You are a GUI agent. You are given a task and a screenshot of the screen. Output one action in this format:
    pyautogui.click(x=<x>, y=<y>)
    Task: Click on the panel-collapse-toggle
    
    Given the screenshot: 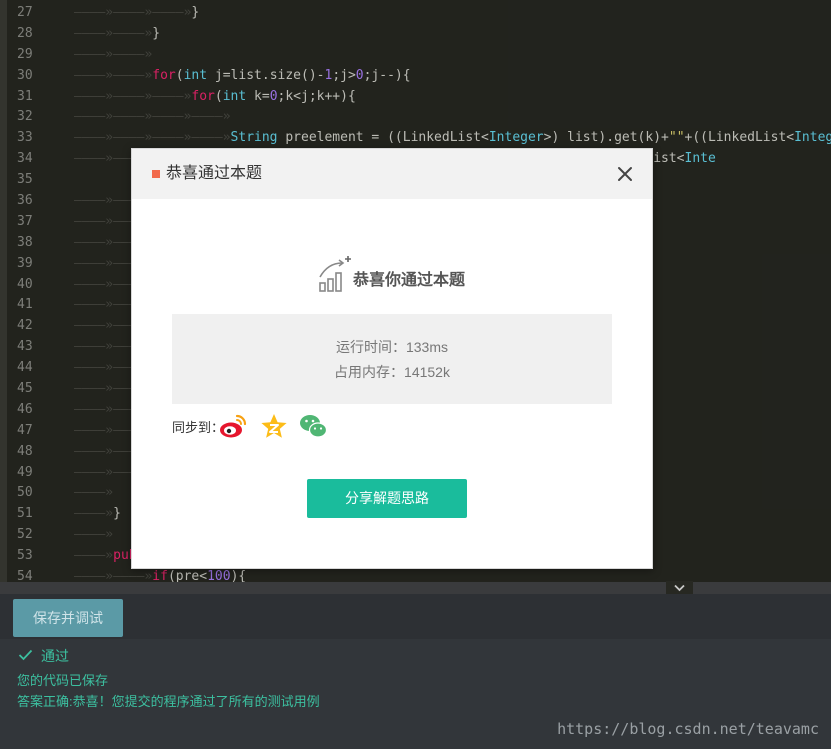 What is the action you would take?
    pyautogui.click(x=679, y=588)
    